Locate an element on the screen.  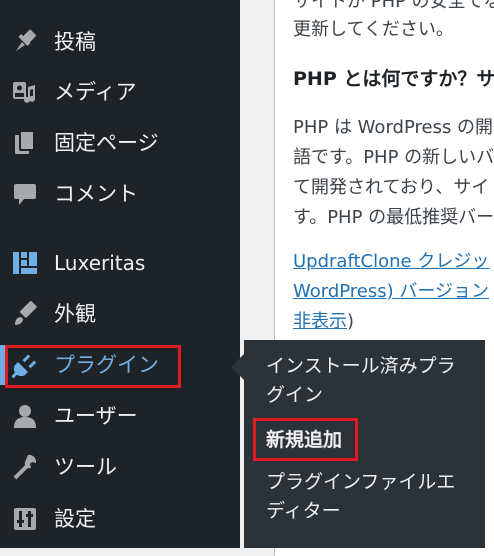
sidebar-item-users: ユーザー is located at coordinates (120, 416).